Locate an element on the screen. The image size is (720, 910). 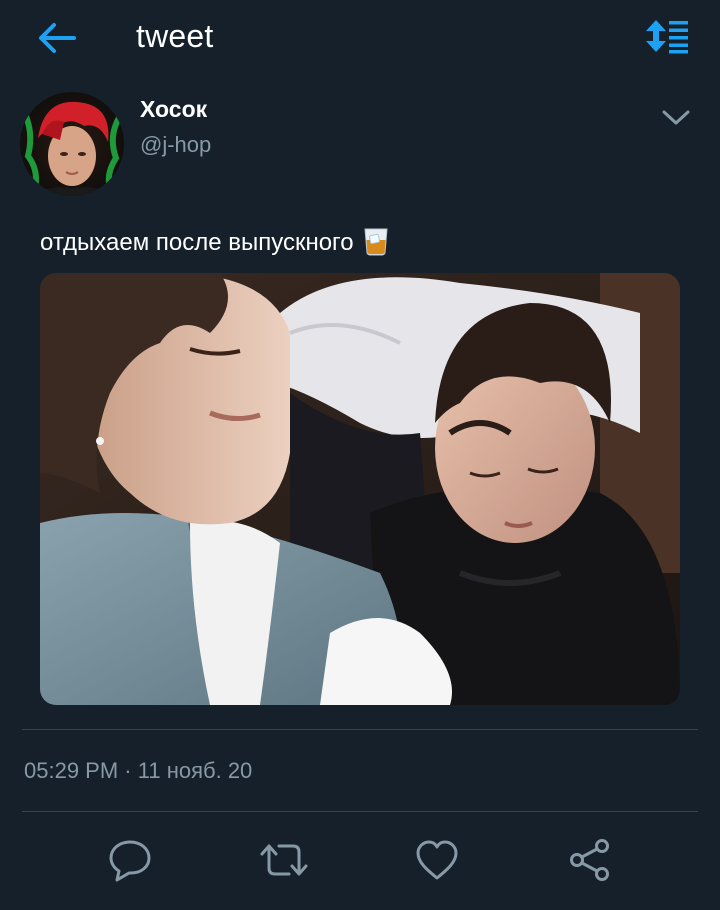
reply-icon is located at coordinates (130, 861).